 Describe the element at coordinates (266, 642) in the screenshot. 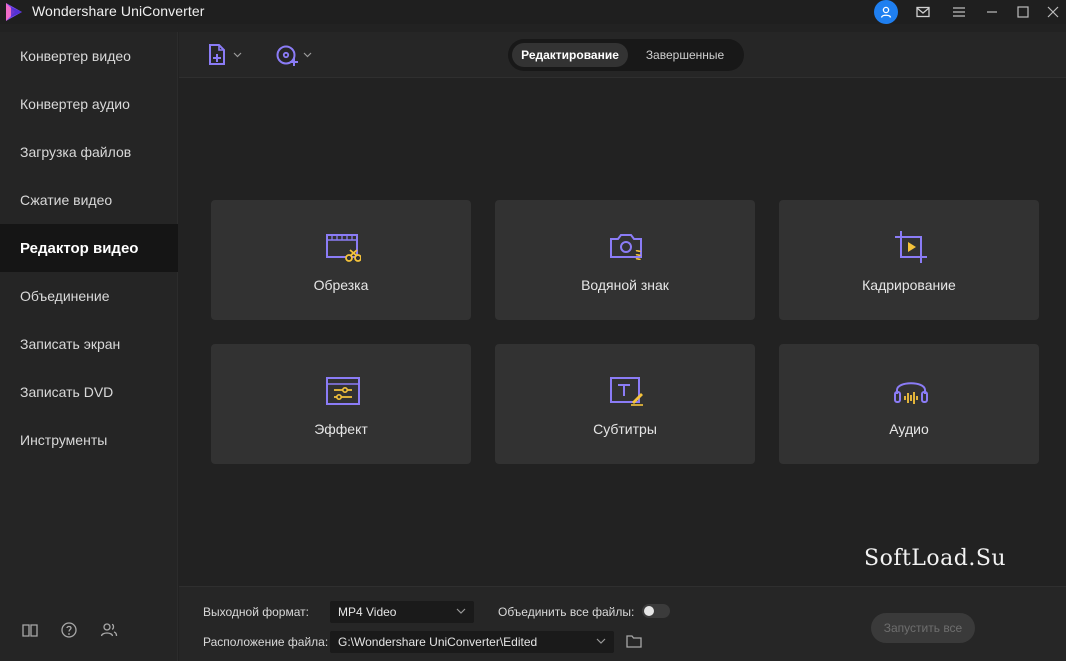

I see `file-location-label: Расположение файла:` at that location.